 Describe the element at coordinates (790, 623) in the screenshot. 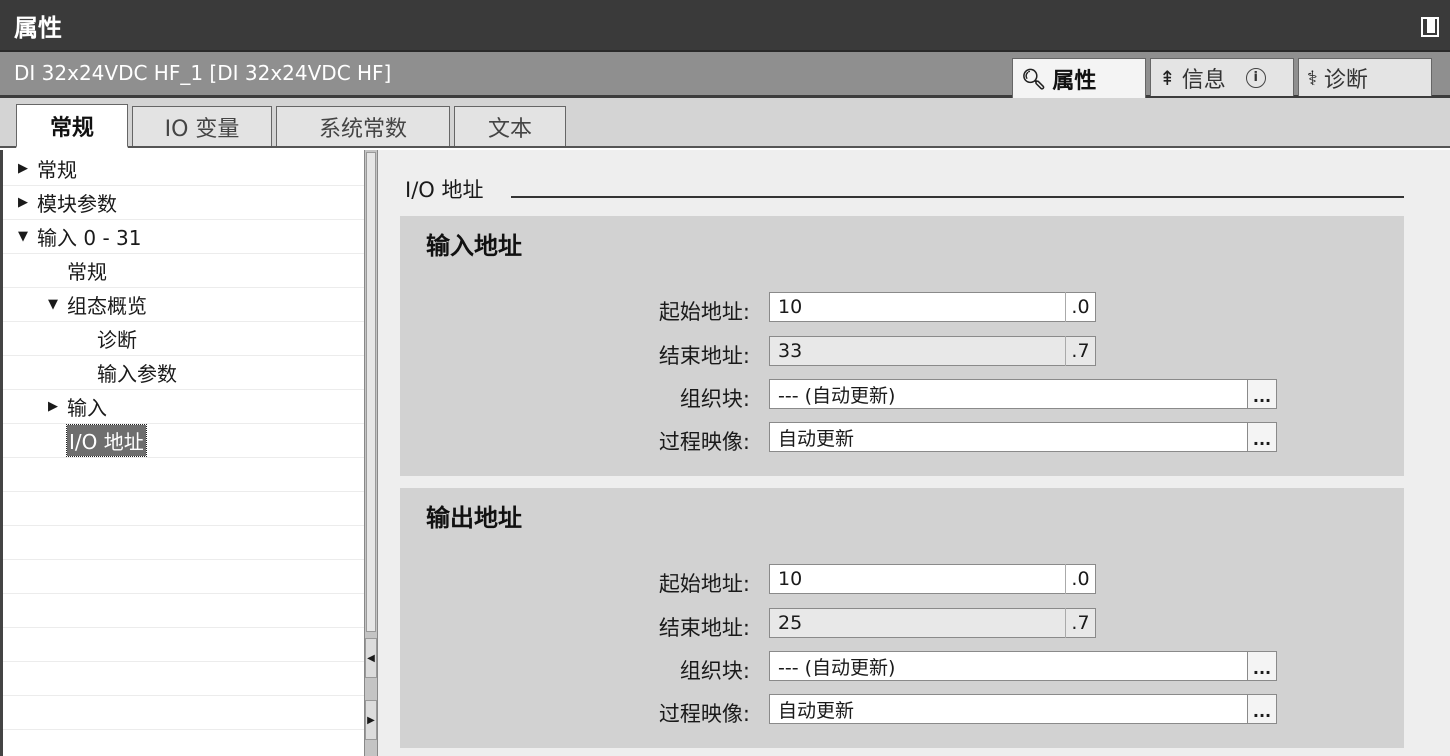

I see `output-end-value: 25` at that location.